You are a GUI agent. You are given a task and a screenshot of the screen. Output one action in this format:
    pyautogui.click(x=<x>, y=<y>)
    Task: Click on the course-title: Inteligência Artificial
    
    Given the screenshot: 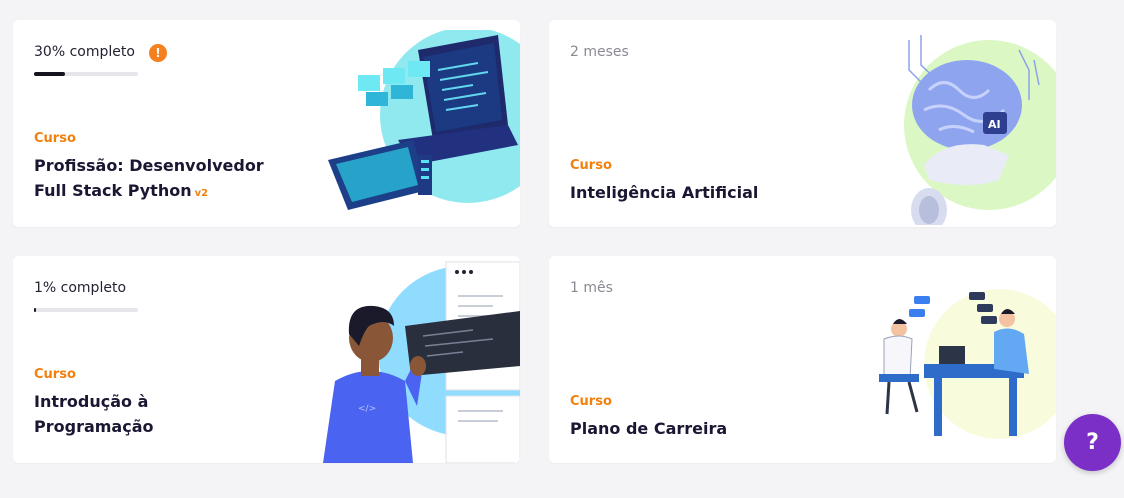 What is the action you would take?
    pyautogui.click(x=664, y=192)
    